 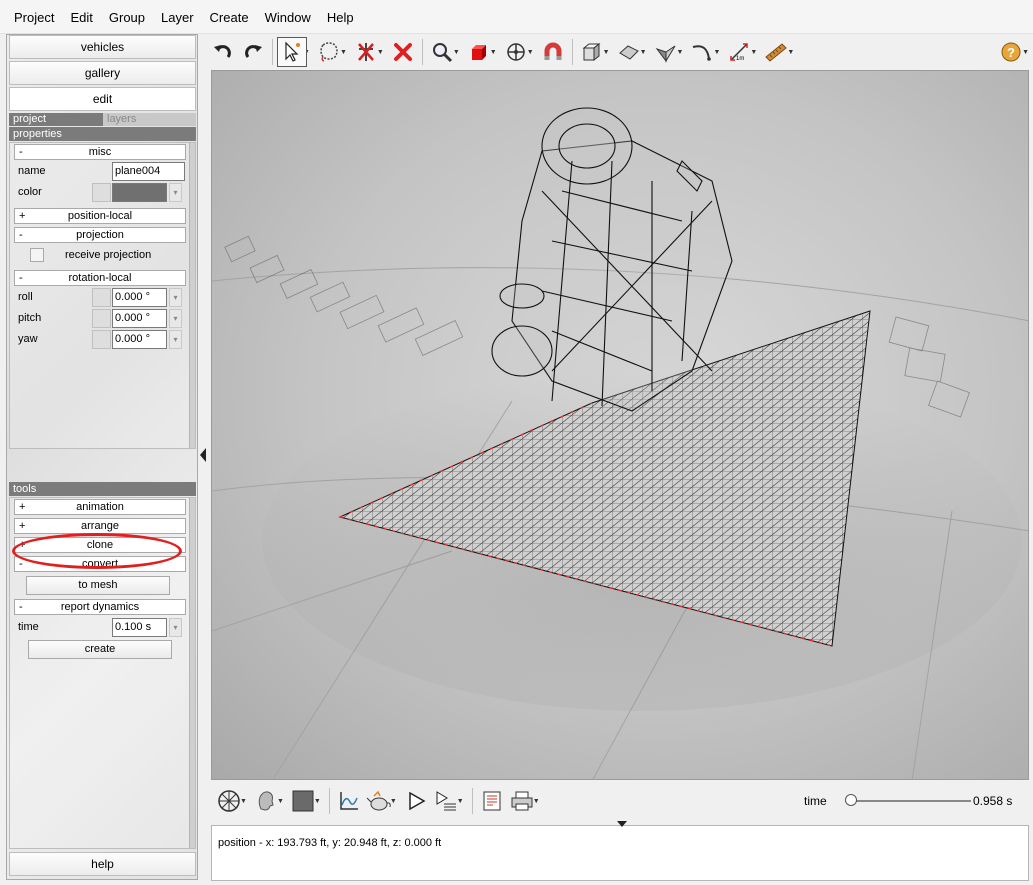 What do you see at coordinates (100, 278) in the screenshot?
I see `rotation-local-group-header: - rotation-local` at bounding box center [100, 278].